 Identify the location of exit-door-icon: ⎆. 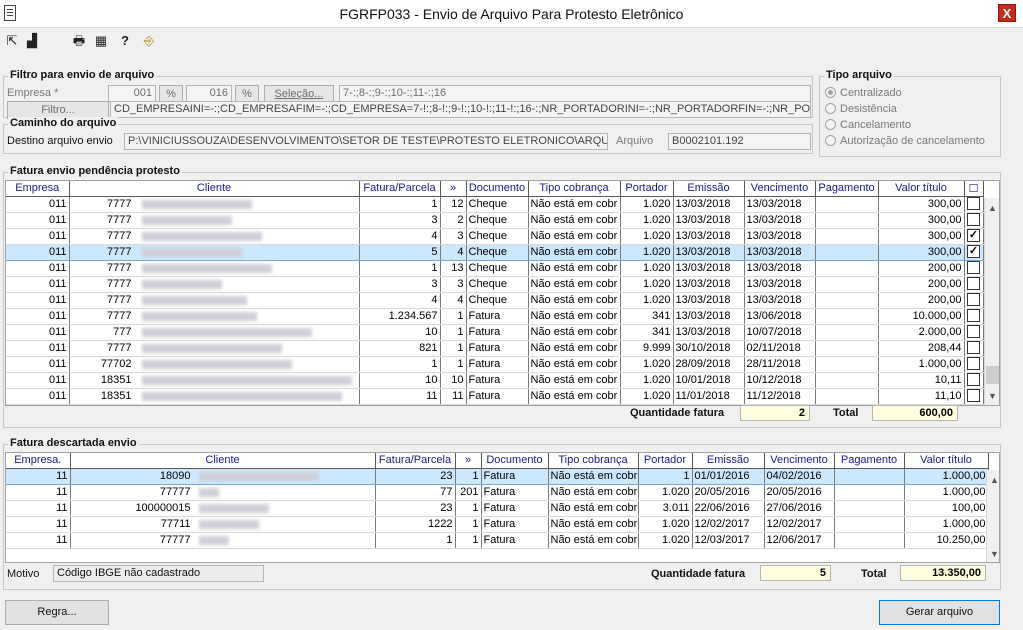
(149, 41).